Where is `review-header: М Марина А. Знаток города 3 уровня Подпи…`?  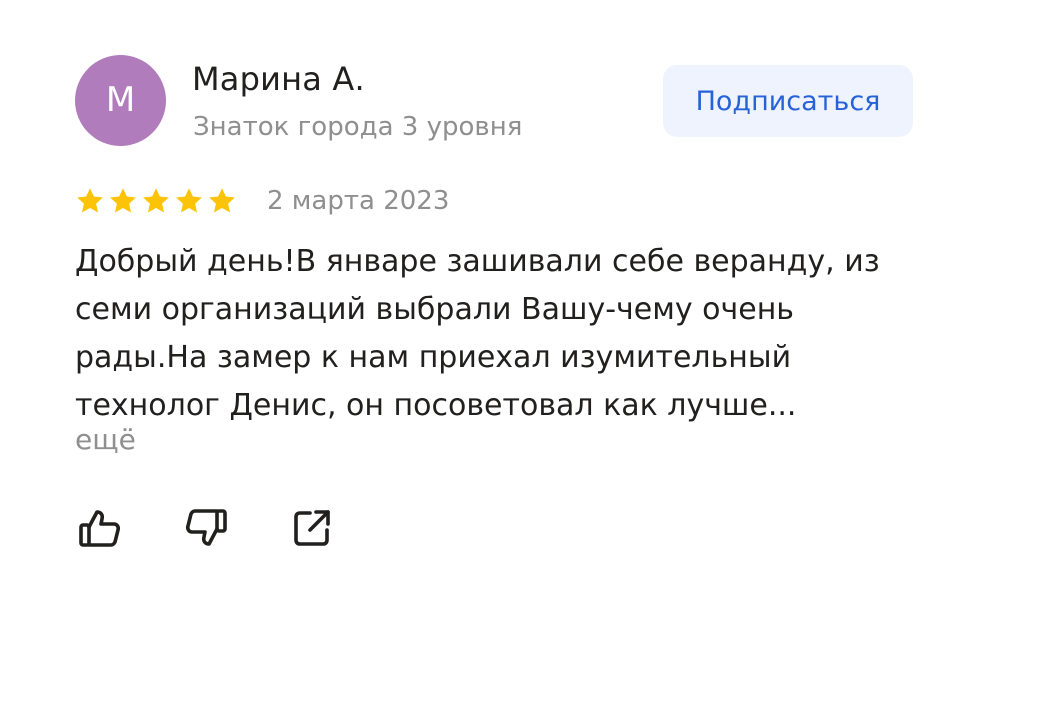
review-header: М Марина А. Знаток города 3 уровня Подпи… is located at coordinates (505, 101).